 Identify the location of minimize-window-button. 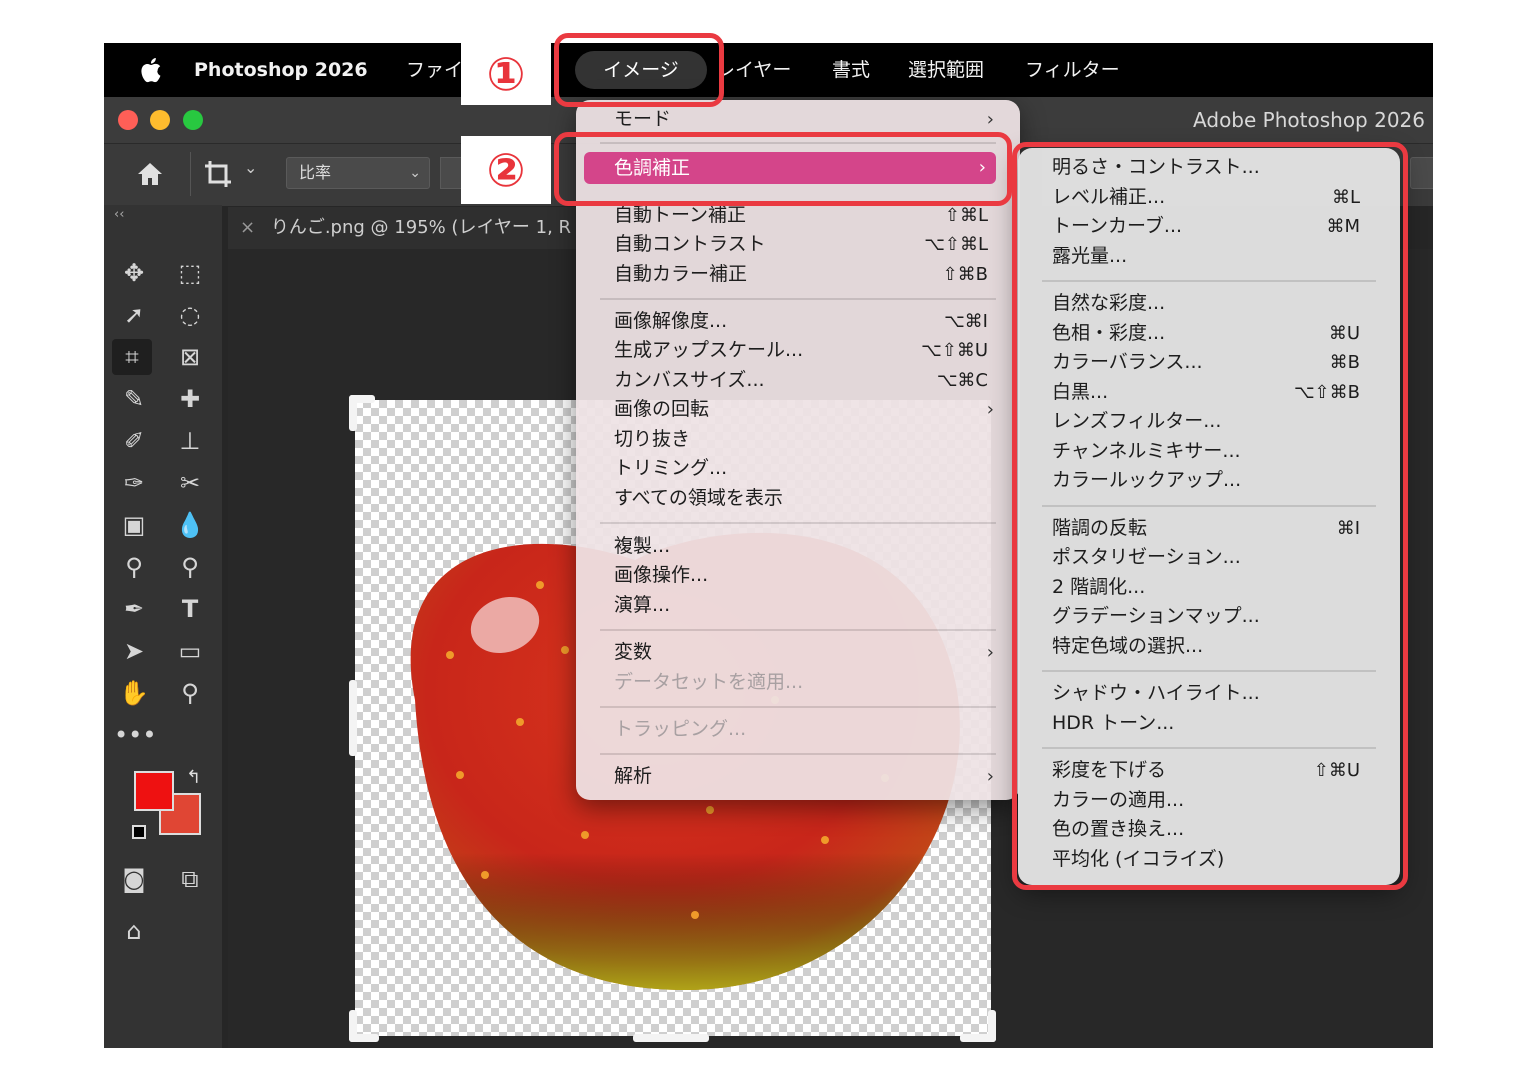
(160, 120).